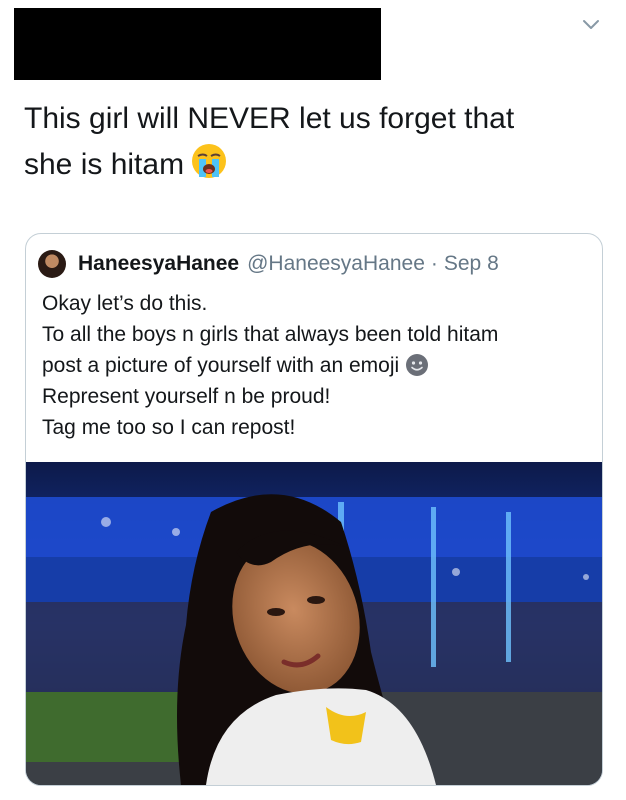 This screenshot has width=626, height=800. Describe the element at coordinates (336, 264) in the screenshot. I see `quoted-handle: @HaneesyaHanee` at that location.